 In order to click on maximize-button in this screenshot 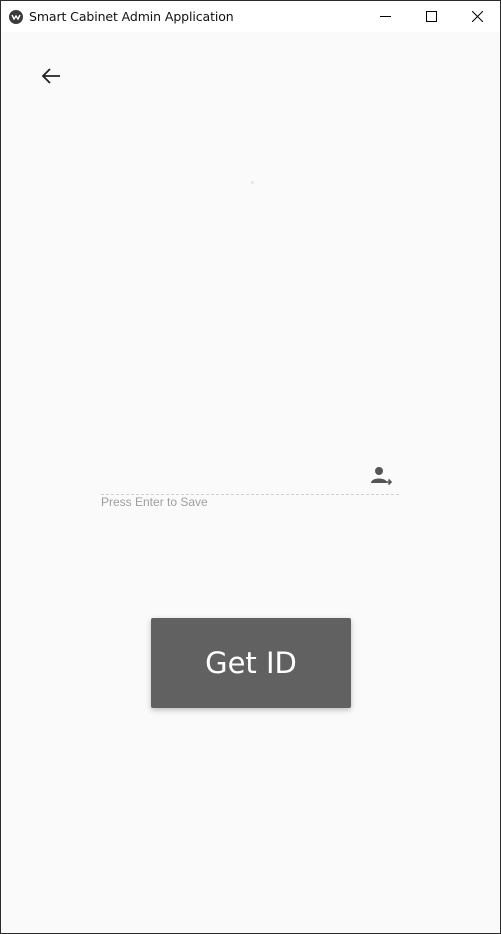, I will do `click(431, 16)`.